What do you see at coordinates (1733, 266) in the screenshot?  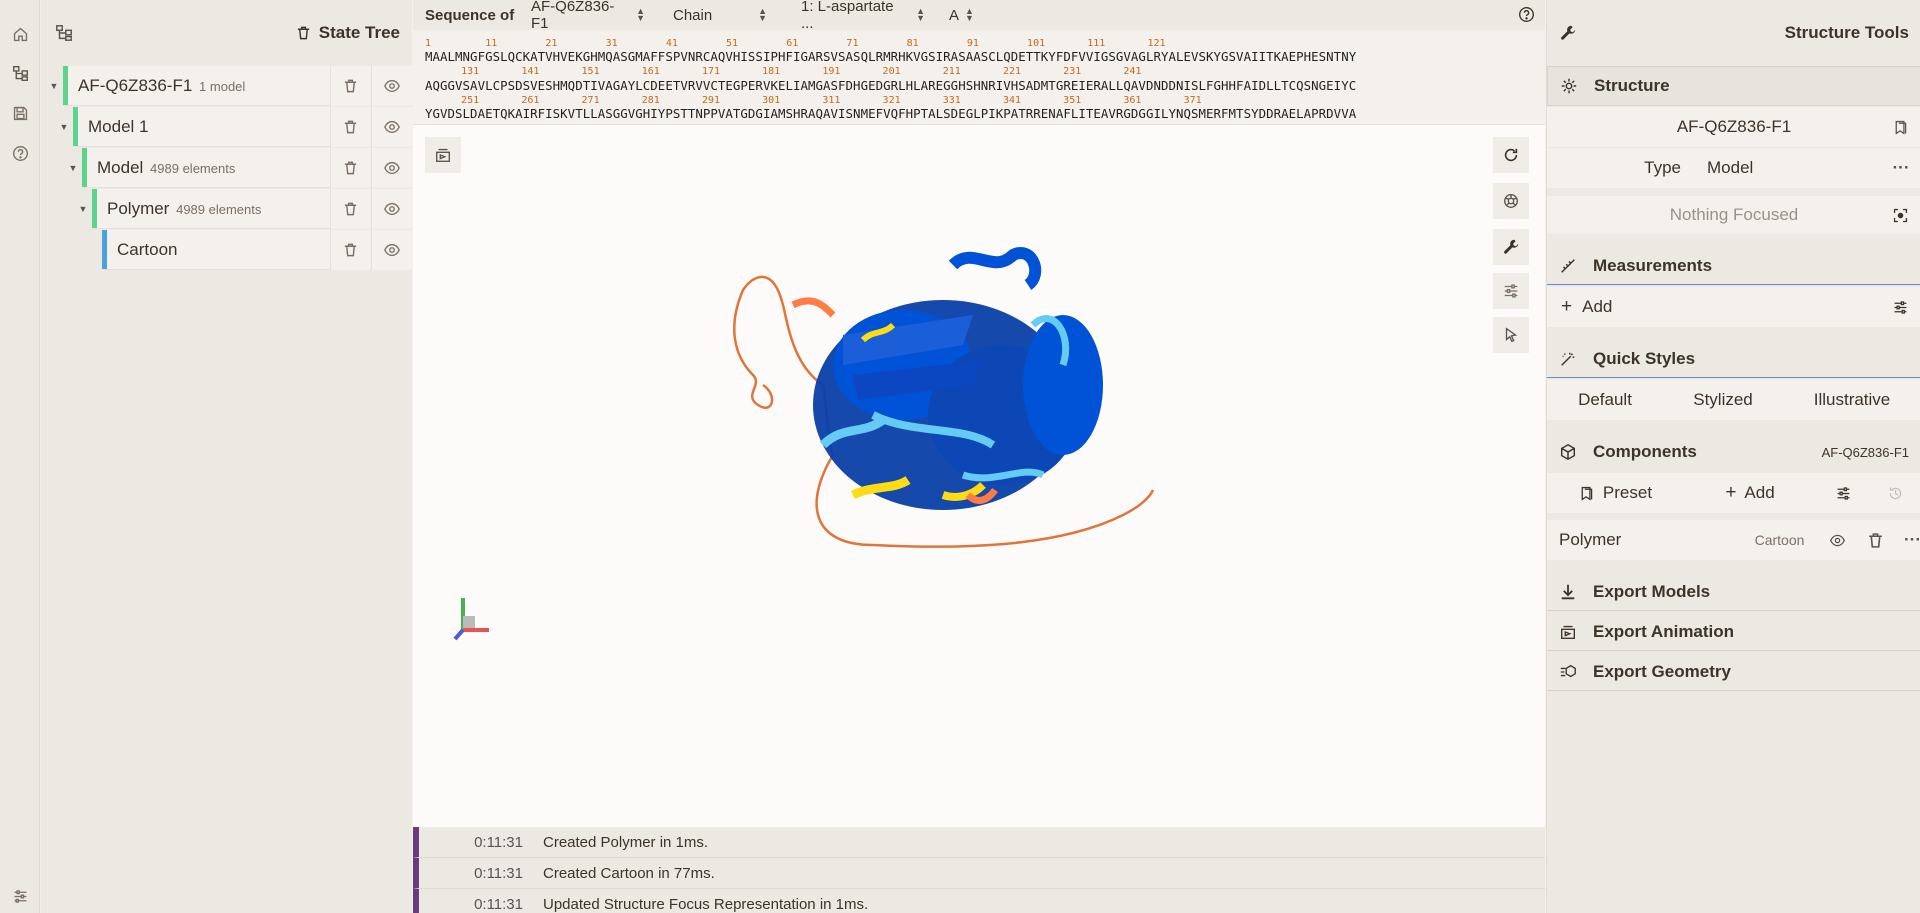 I see `measurements-section-header: Measurements` at bounding box center [1733, 266].